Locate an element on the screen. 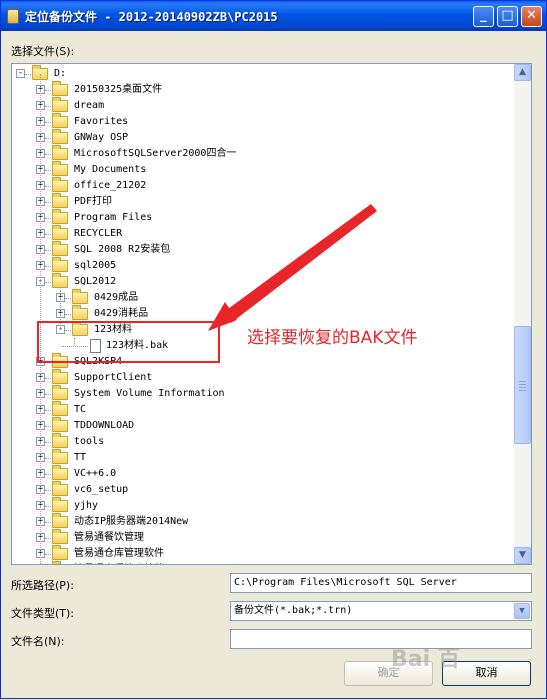 The height and width of the screenshot is (700, 547). tree-folder-item: + My Documents is located at coordinates (262, 169).